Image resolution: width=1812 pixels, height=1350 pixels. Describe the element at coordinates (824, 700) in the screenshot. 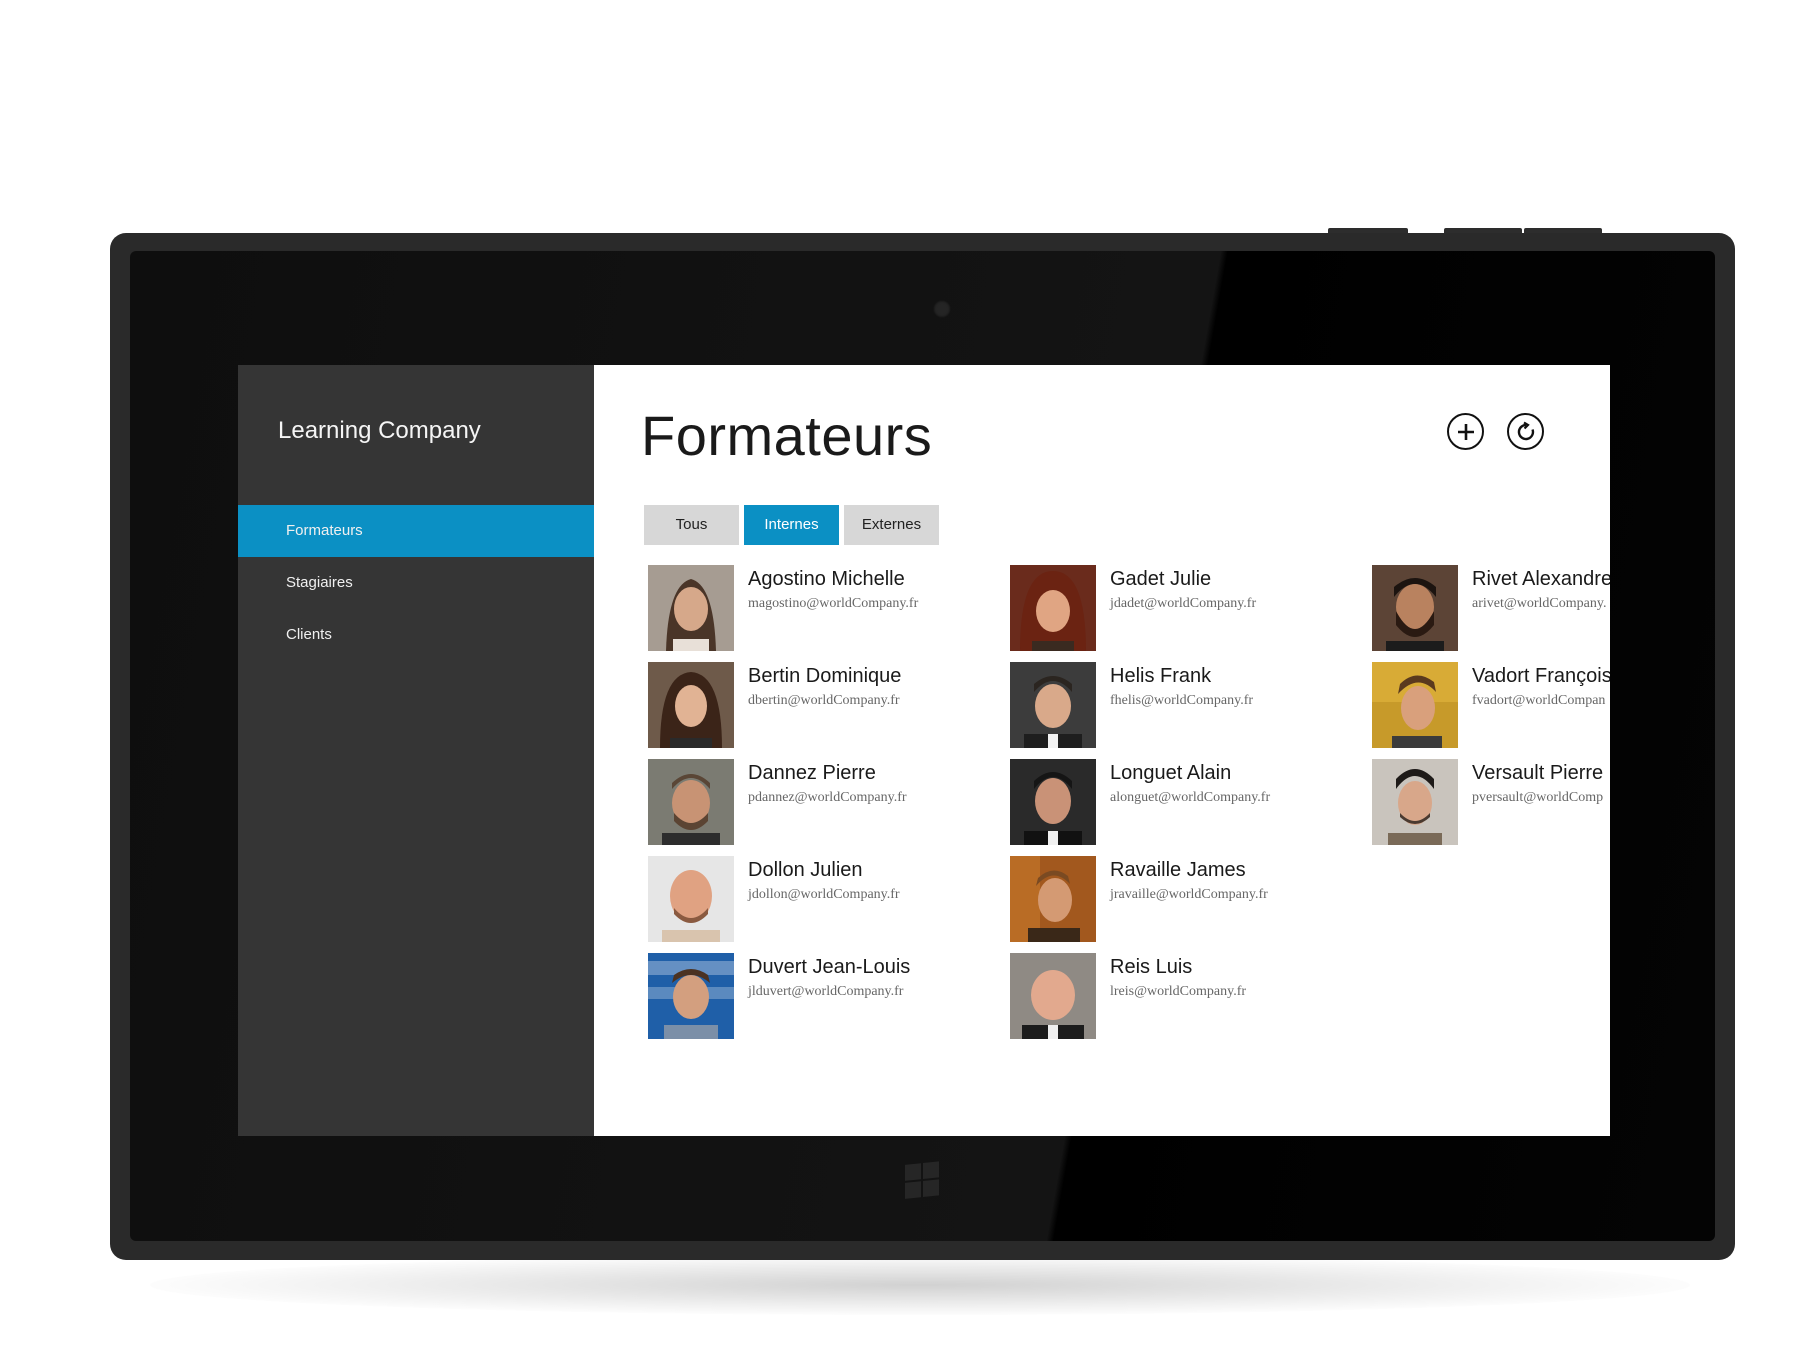

I see `trainer-email: dbertin@worldCompany.fr` at that location.